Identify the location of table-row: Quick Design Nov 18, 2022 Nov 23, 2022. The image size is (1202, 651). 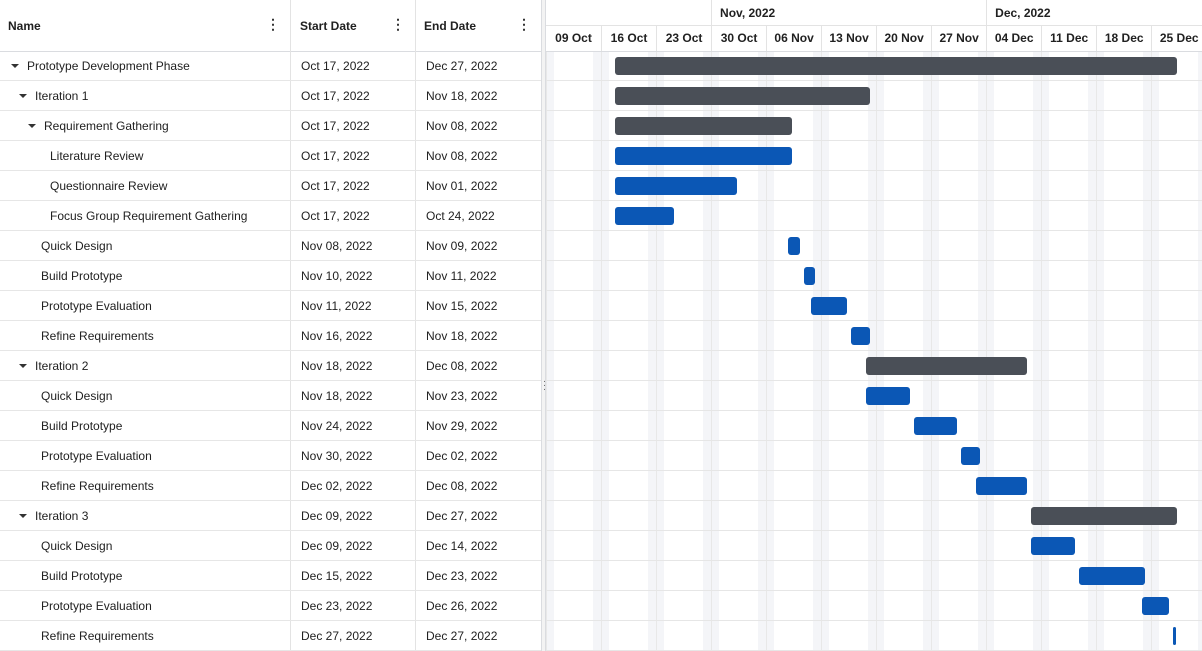
(270, 396).